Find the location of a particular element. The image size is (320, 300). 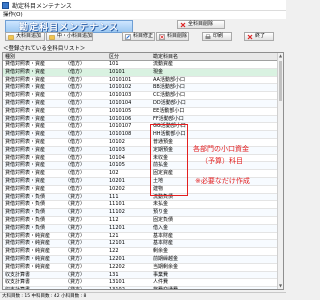

table-row: 収支計算書 （貸方） 13101 人件費 is located at coordinates (143, 283).